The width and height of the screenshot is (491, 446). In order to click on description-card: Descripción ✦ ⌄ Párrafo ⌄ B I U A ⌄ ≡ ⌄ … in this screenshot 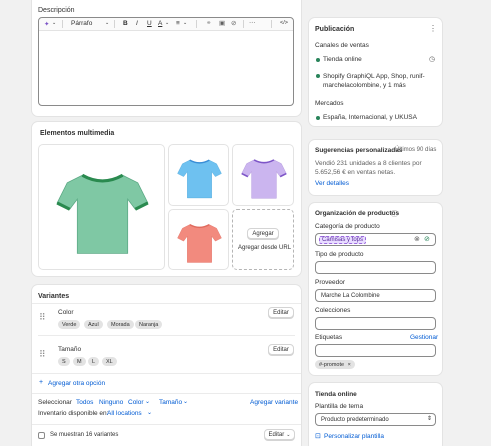, I will do `click(166, 58)`.